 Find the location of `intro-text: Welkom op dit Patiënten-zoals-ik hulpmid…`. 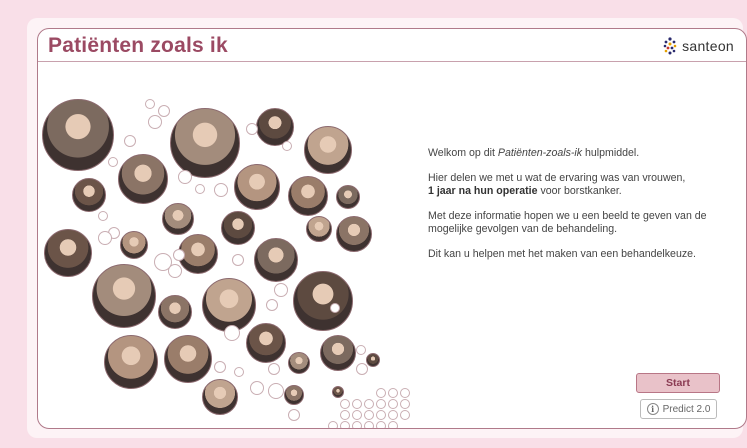

intro-text: Welkom op dit Patiënten-zoals-ik hulpmid… is located at coordinates (580, 210).